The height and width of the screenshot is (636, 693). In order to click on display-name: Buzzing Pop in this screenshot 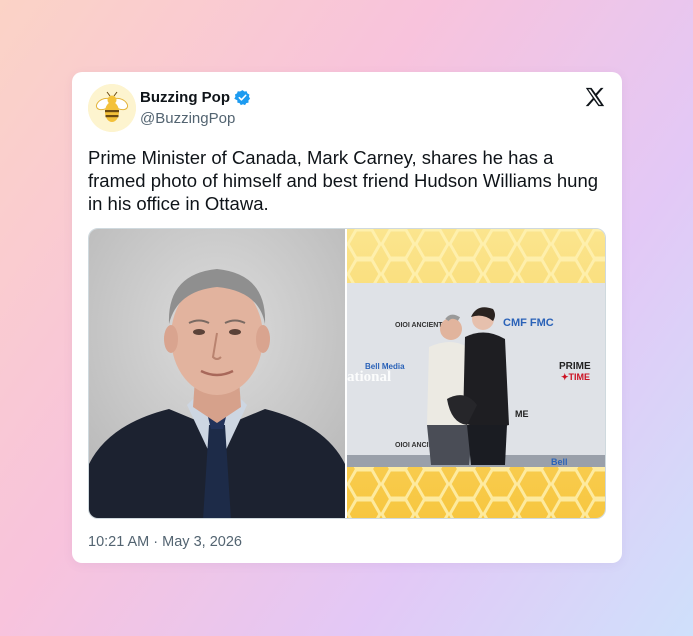, I will do `click(185, 97)`.